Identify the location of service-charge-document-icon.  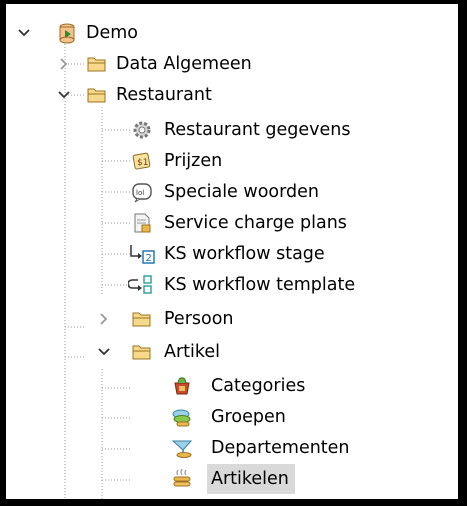
(142, 223).